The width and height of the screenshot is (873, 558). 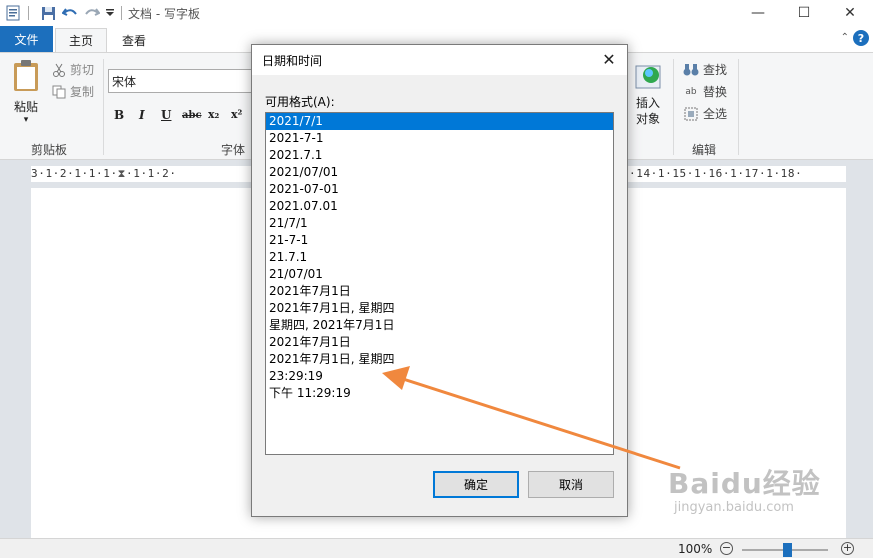 I want to click on status-bar: 100% − +, so click(x=436, y=548).